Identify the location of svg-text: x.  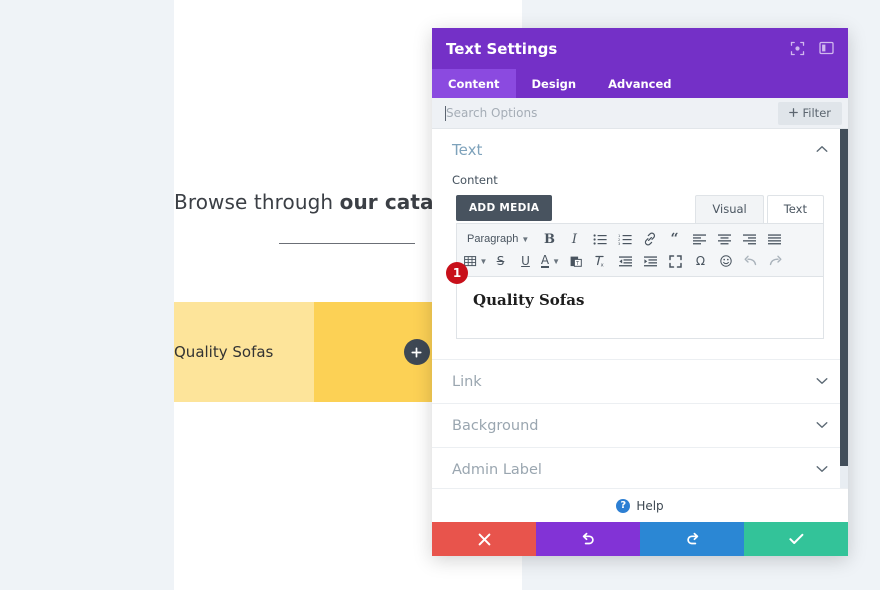
(602, 265).